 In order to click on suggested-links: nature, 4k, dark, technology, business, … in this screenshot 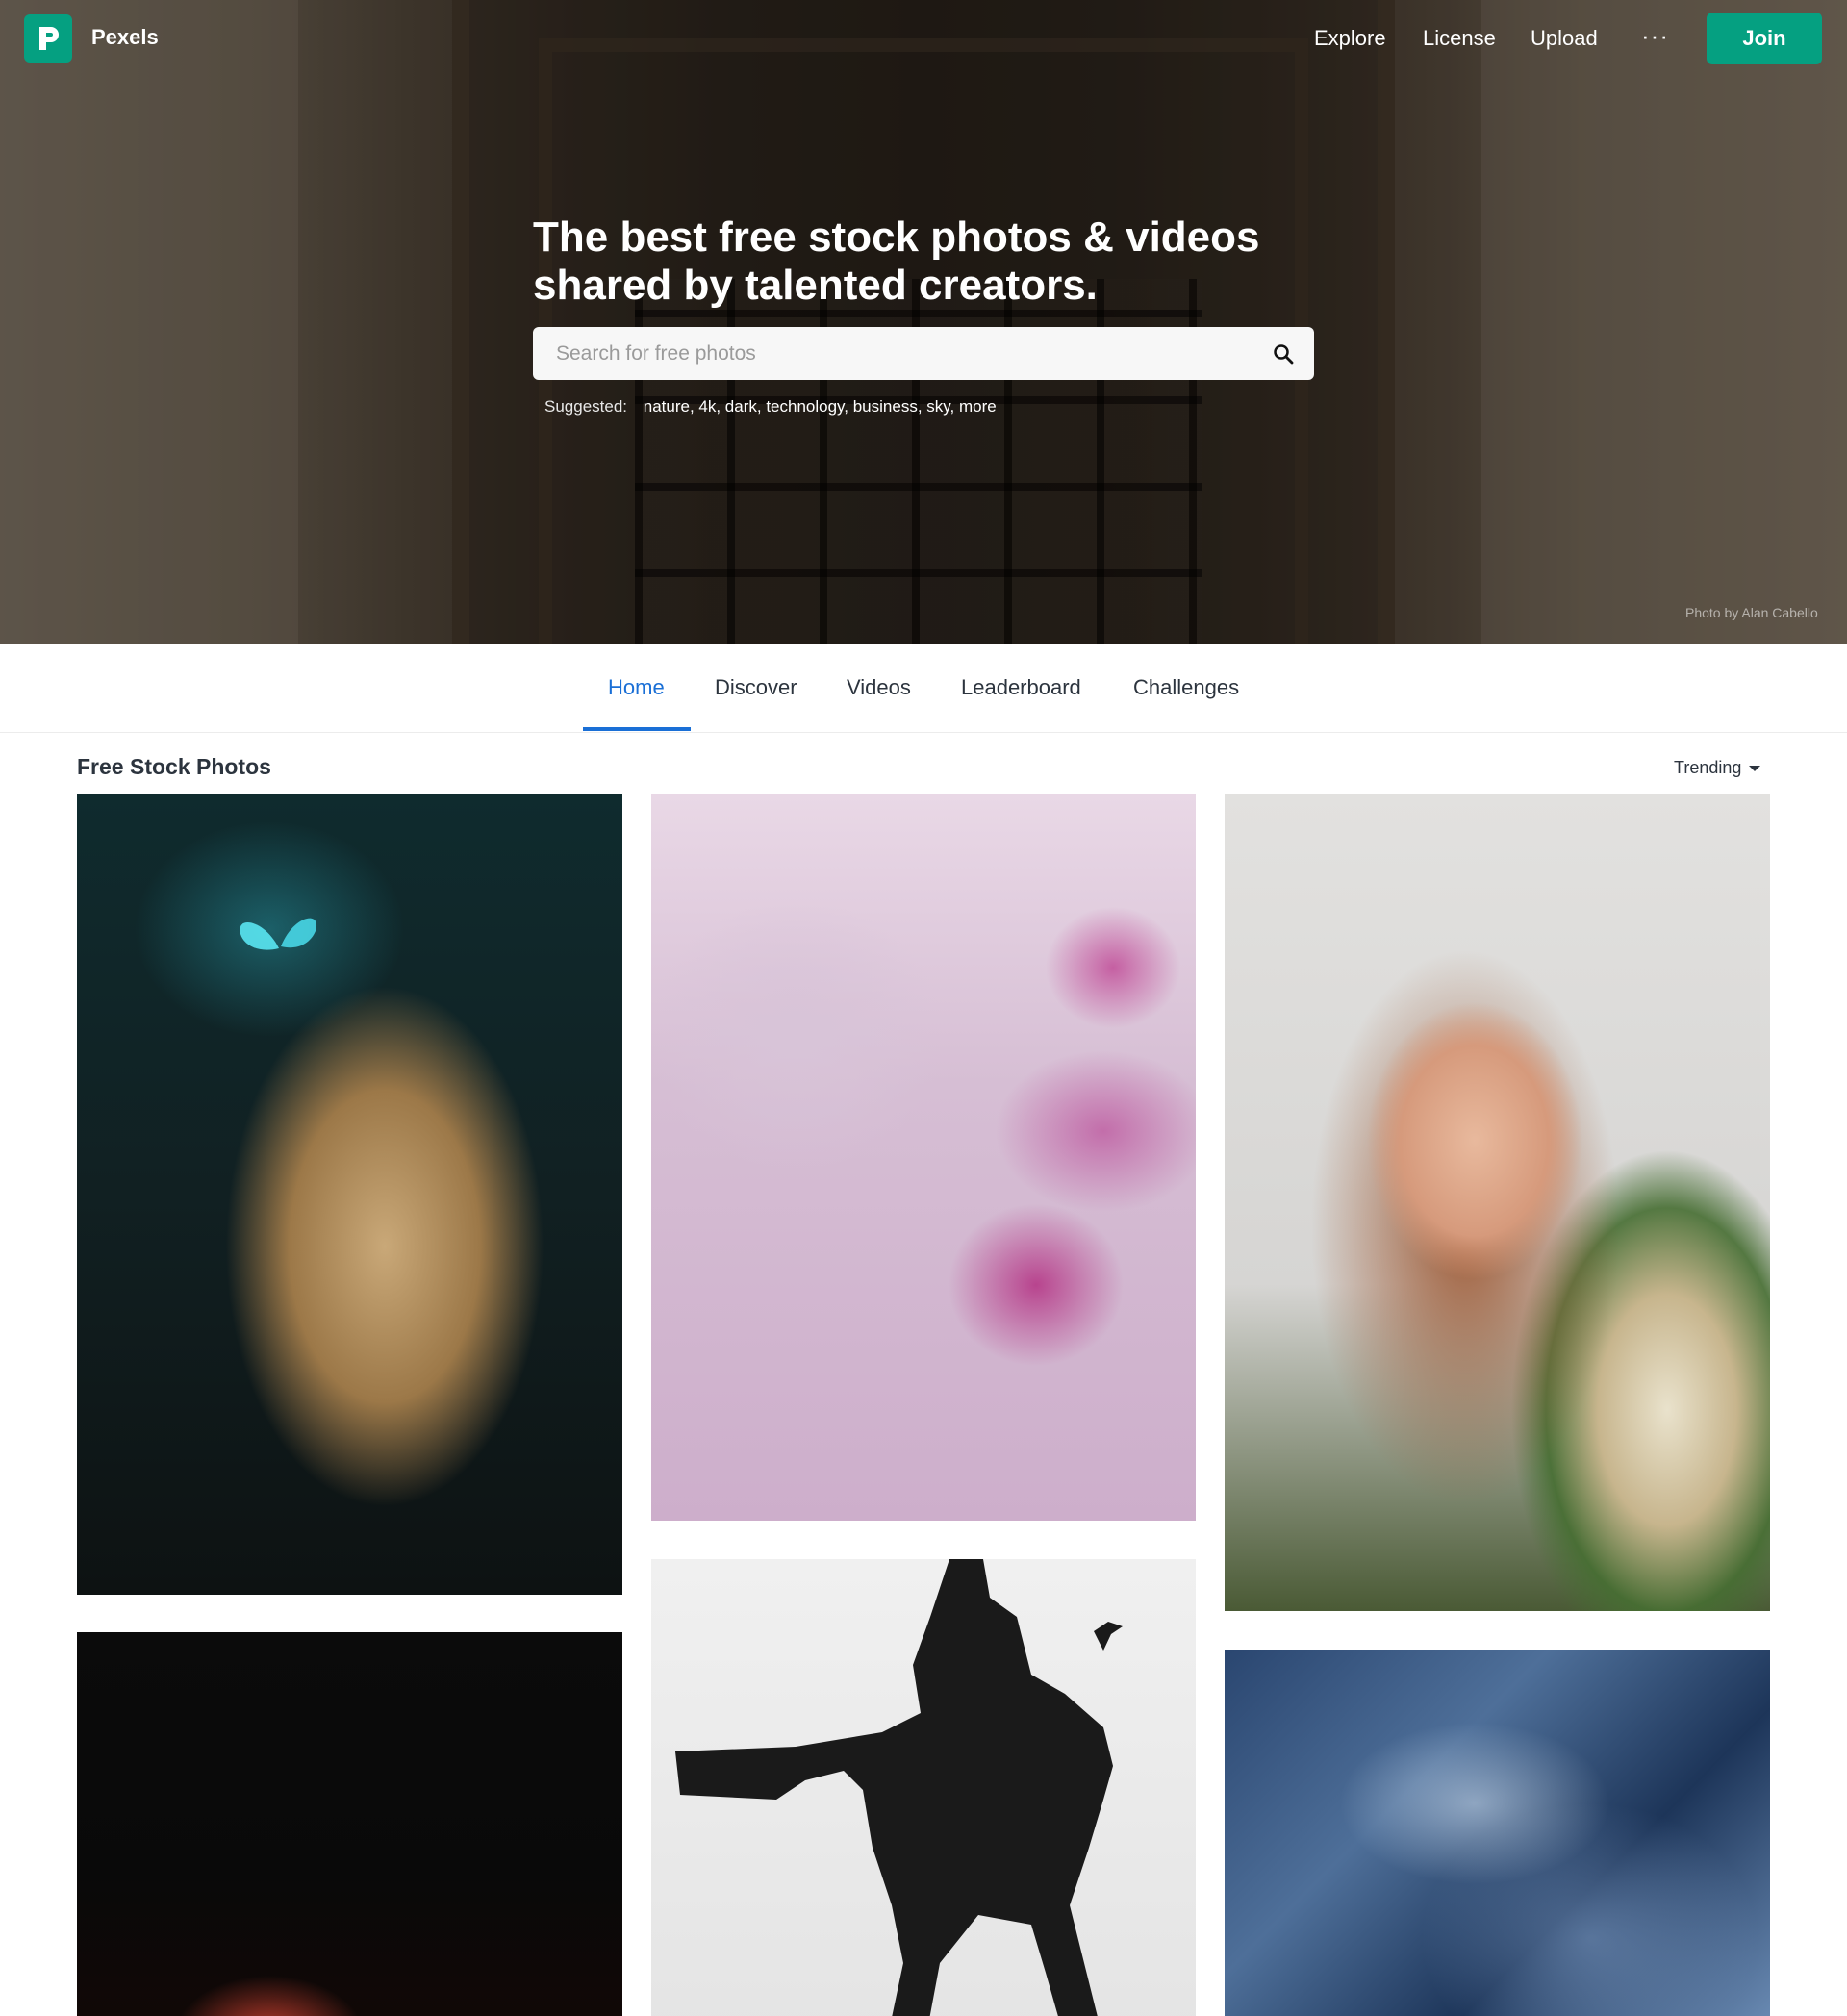, I will do `click(821, 407)`.